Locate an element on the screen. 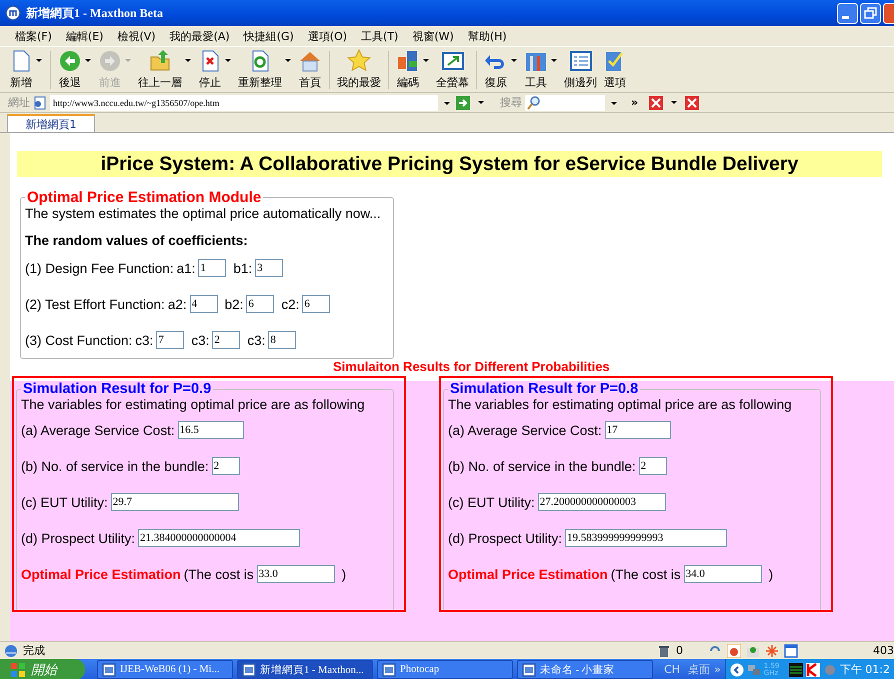 The width and height of the screenshot is (894, 679). value-field: 8 is located at coordinates (282, 340).